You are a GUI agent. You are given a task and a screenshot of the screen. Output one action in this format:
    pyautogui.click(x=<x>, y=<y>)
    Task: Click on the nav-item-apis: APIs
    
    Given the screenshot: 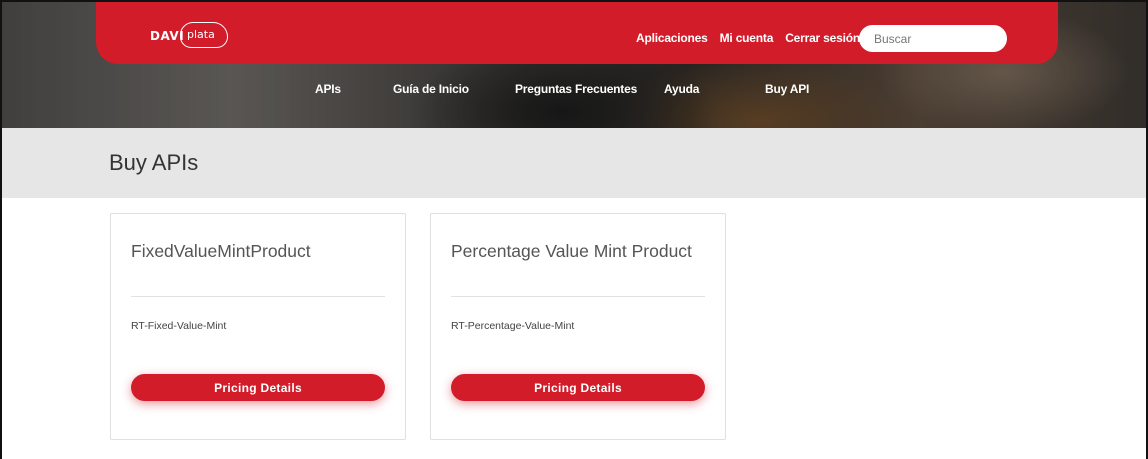 What is the action you would take?
    pyautogui.click(x=328, y=89)
    